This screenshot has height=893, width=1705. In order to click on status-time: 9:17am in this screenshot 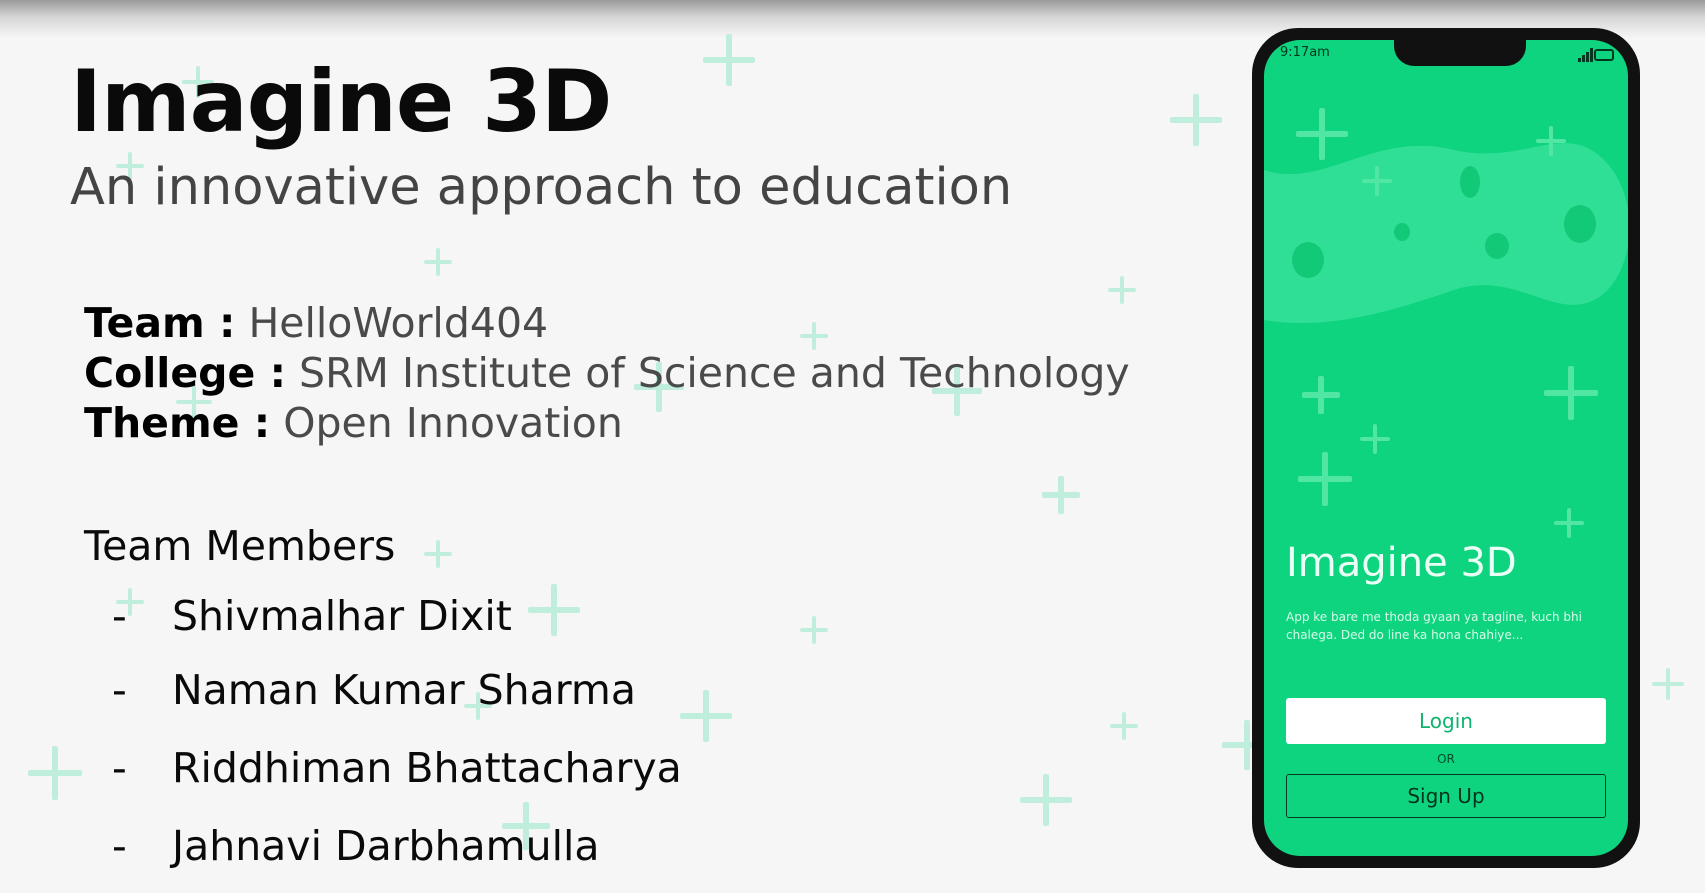, I will do `click(1305, 52)`.